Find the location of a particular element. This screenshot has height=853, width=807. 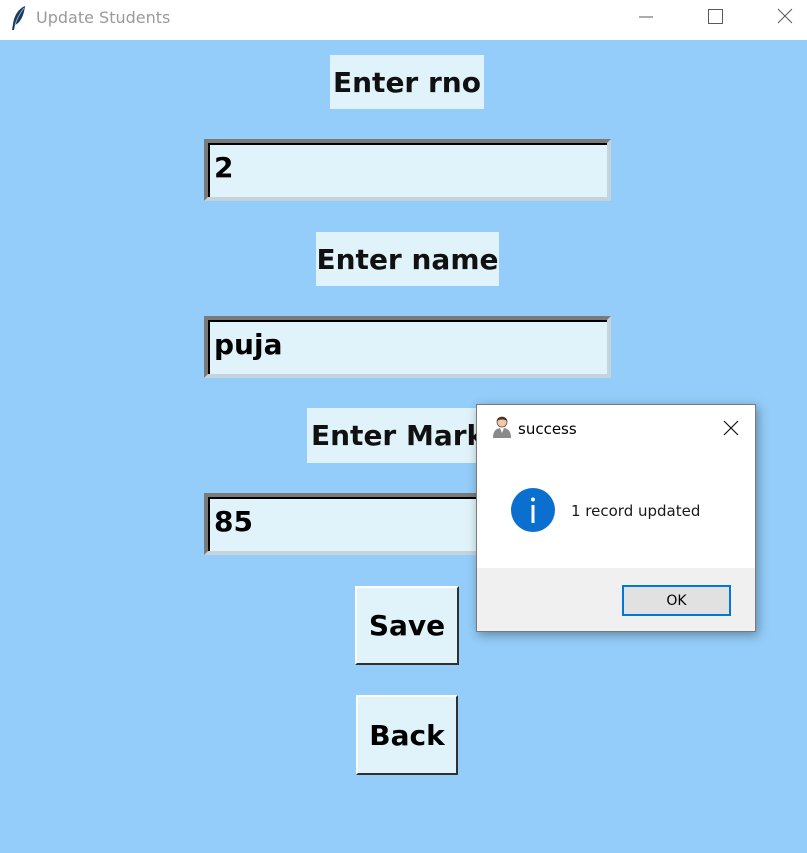

ok-button: OK is located at coordinates (676, 600).